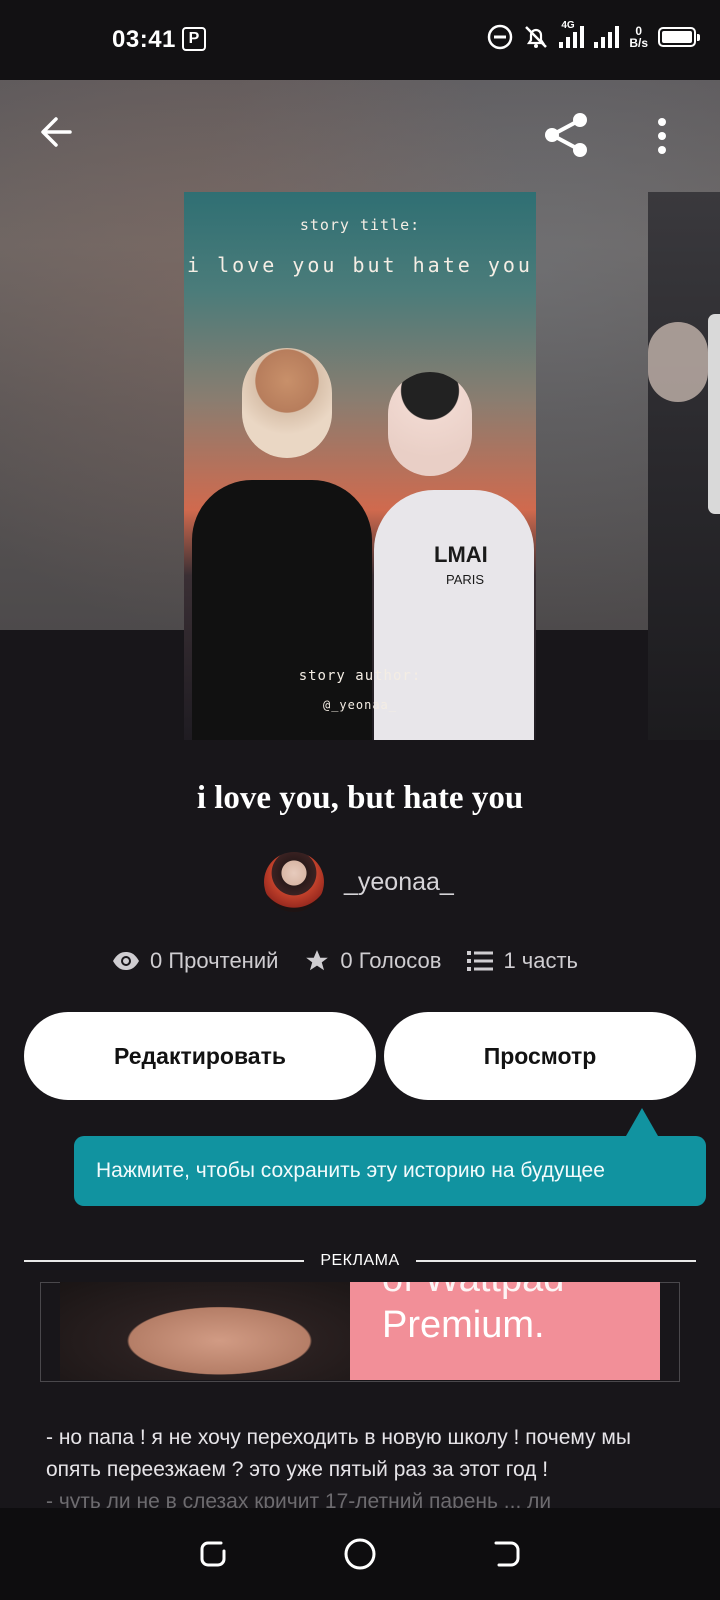 This screenshot has height=1600, width=720. What do you see at coordinates (399, 882) in the screenshot?
I see `author-name: _yeonaa_` at bounding box center [399, 882].